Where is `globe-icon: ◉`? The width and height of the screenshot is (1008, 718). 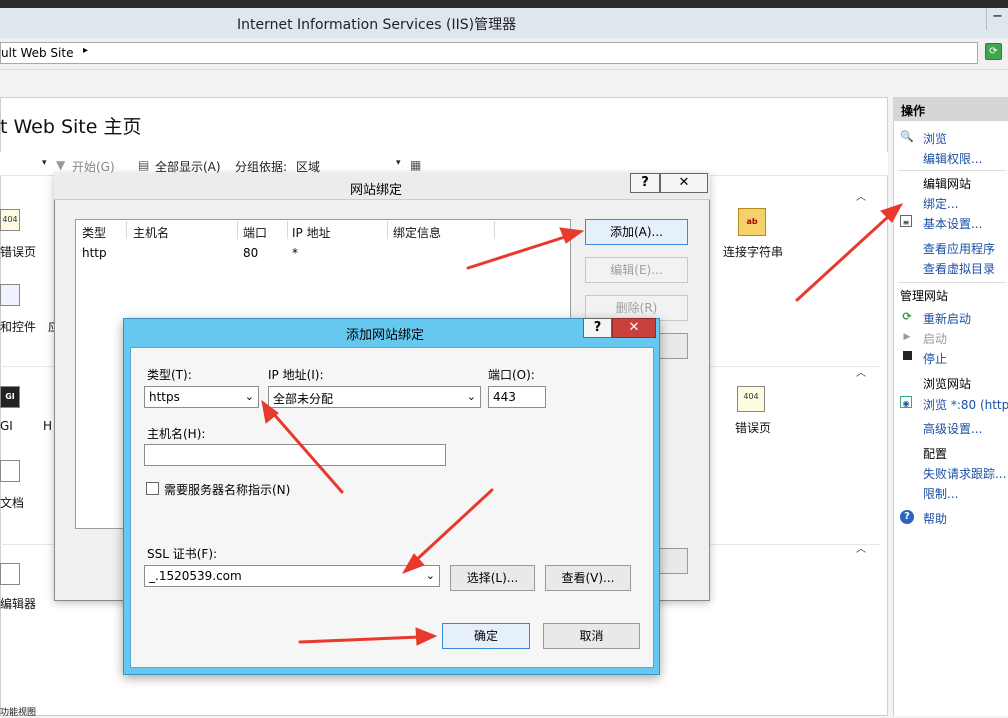
globe-icon: ◉ is located at coordinates (906, 402).